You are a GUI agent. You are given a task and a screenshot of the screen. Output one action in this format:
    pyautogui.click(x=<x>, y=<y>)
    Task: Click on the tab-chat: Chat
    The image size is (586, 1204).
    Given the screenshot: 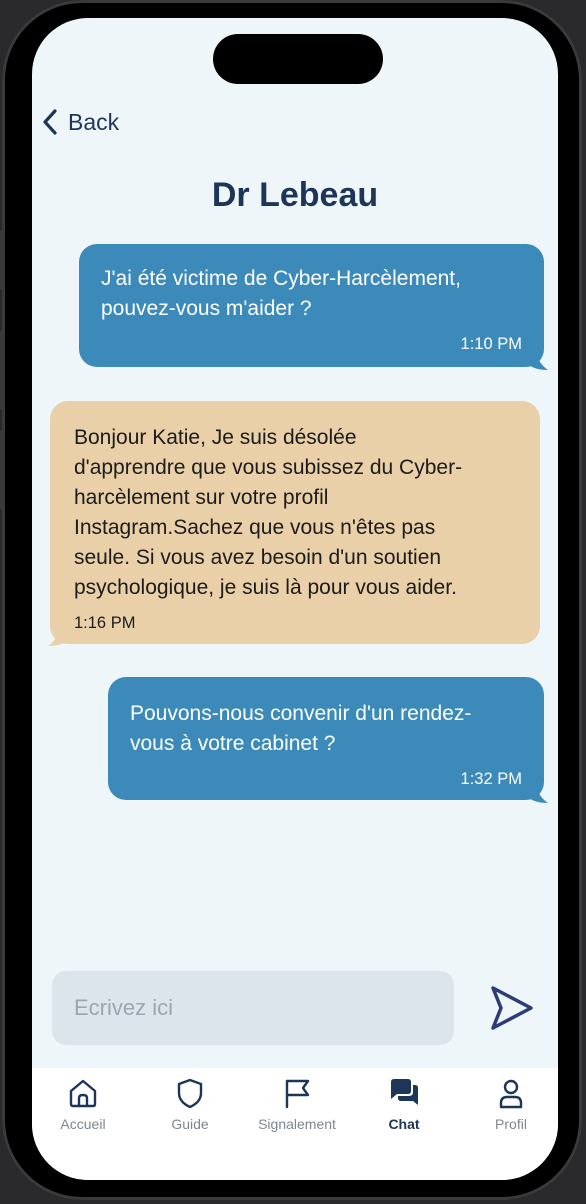 What is the action you would take?
    pyautogui.click(x=404, y=1104)
    